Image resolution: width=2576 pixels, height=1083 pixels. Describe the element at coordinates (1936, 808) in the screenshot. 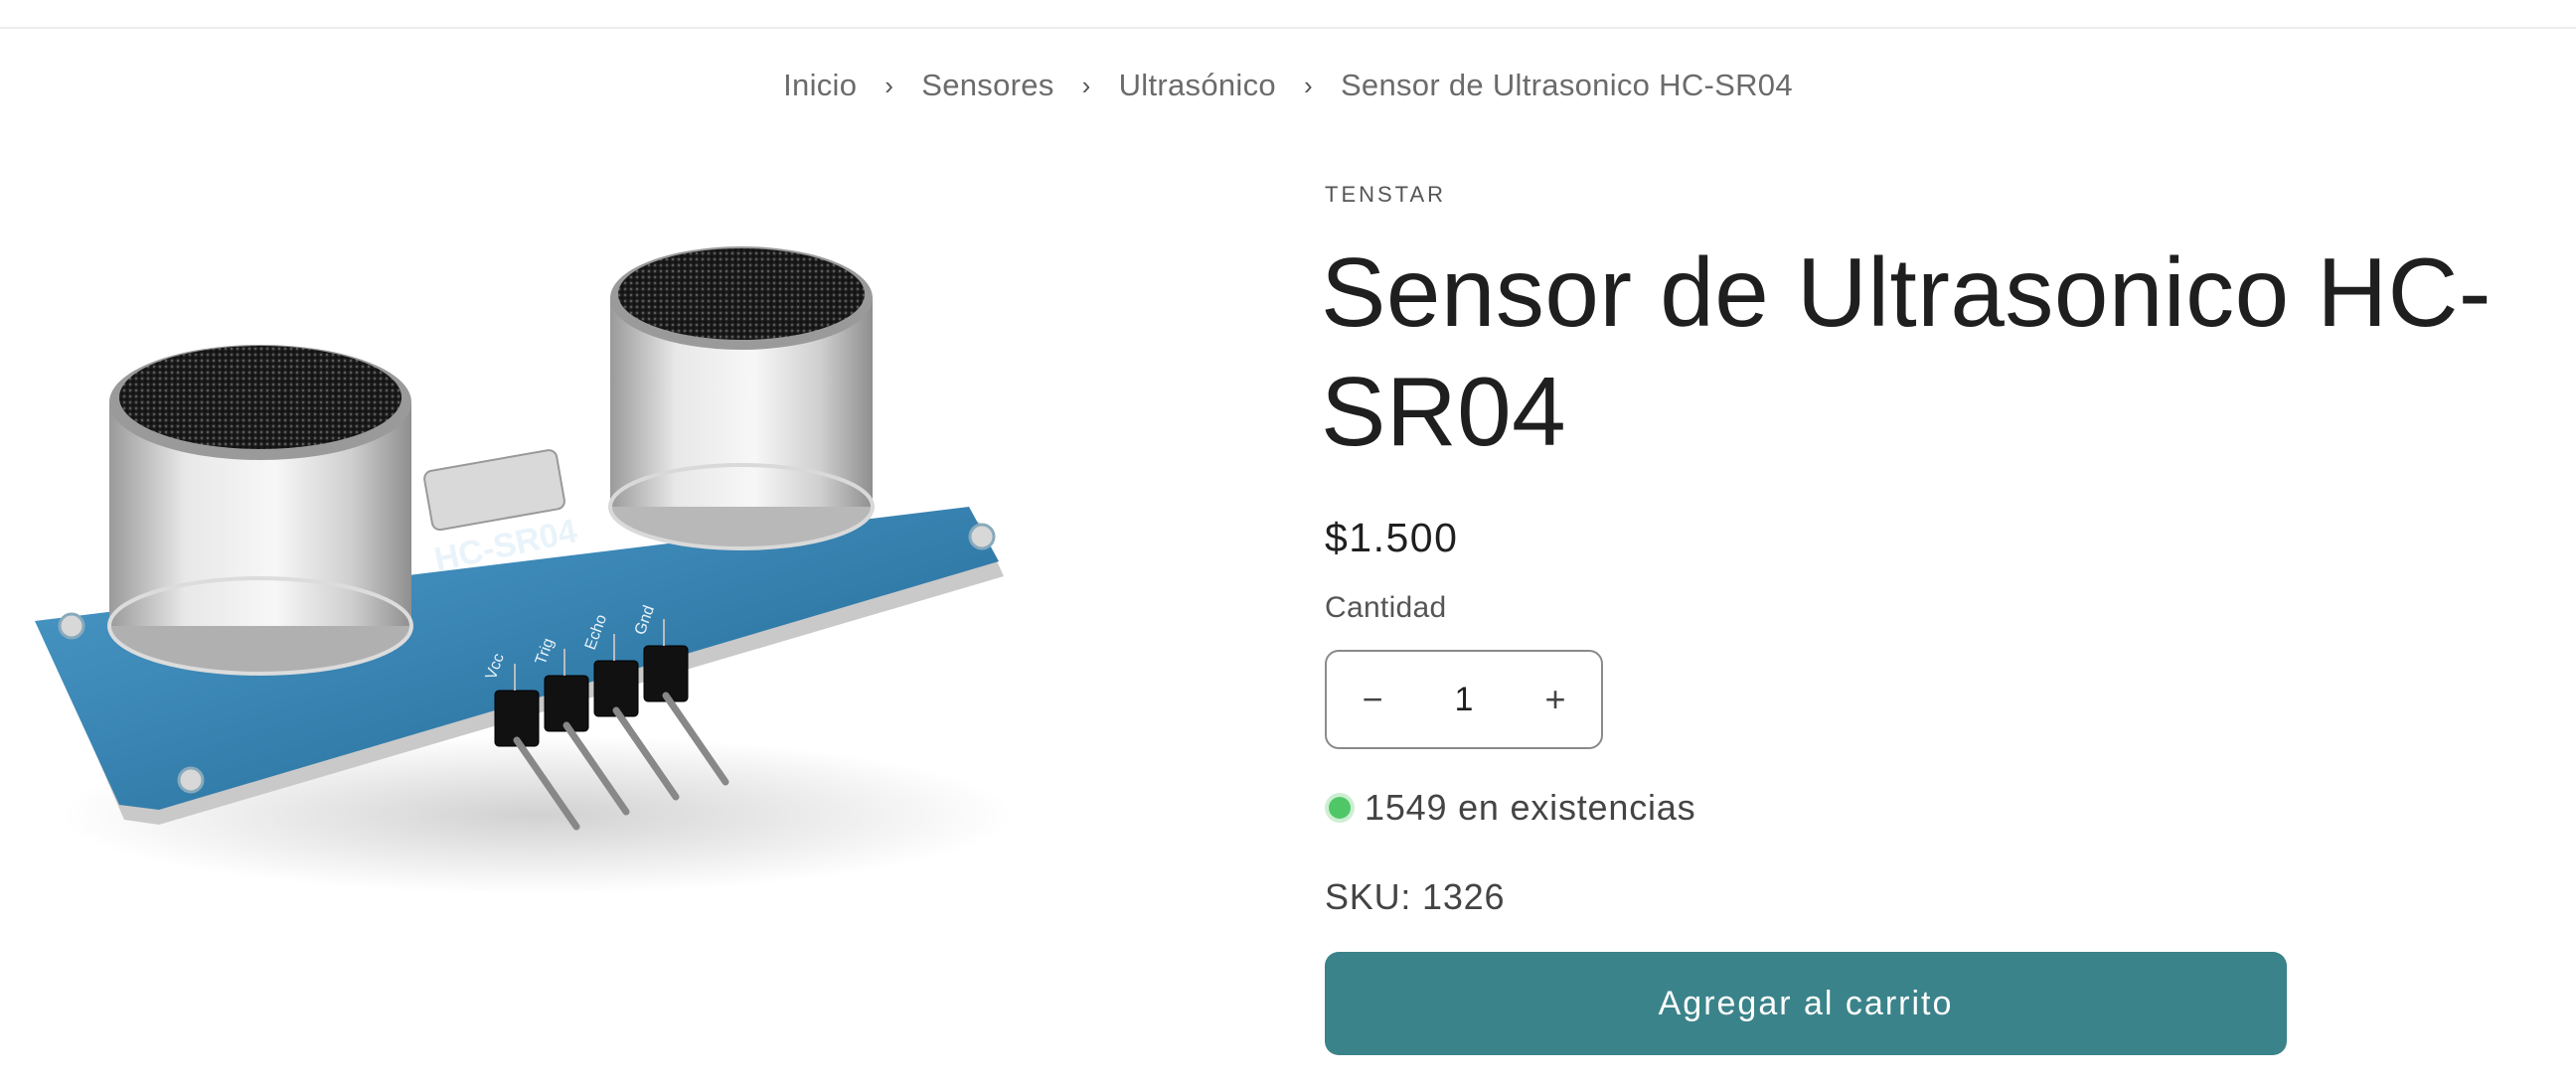

I see `stock-status: 1549 en existencias` at that location.